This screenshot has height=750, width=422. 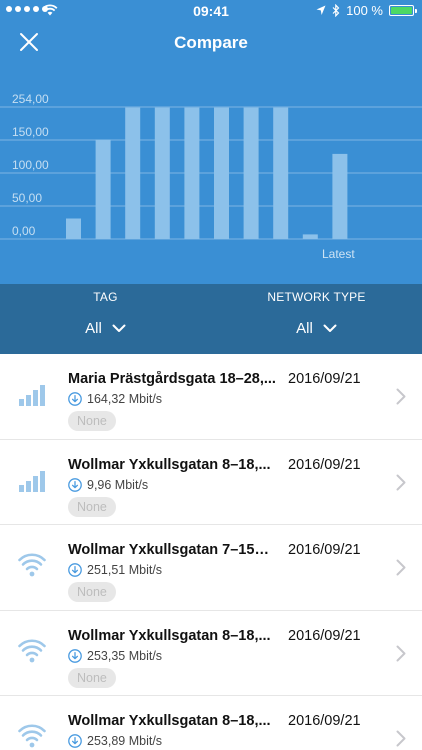 What do you see at coordinates (125, 570) in the screenshot?
I see `download-speed: 251,51 Mbit/s` at bounding box center [125, 570].